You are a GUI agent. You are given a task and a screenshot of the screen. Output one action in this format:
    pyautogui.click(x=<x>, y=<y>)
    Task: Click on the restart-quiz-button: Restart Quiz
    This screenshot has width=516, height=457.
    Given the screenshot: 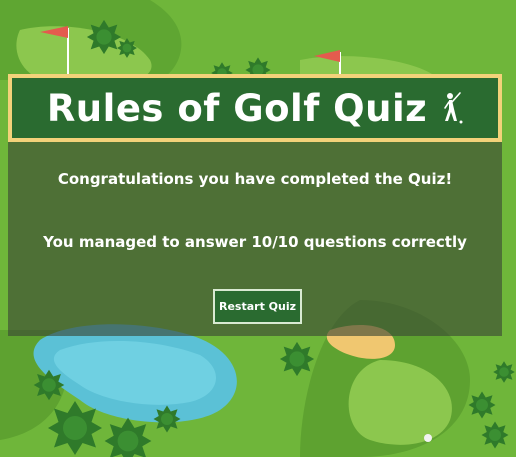 What is the action you would take?
    pyautogui.click(x=257, y=306)
    